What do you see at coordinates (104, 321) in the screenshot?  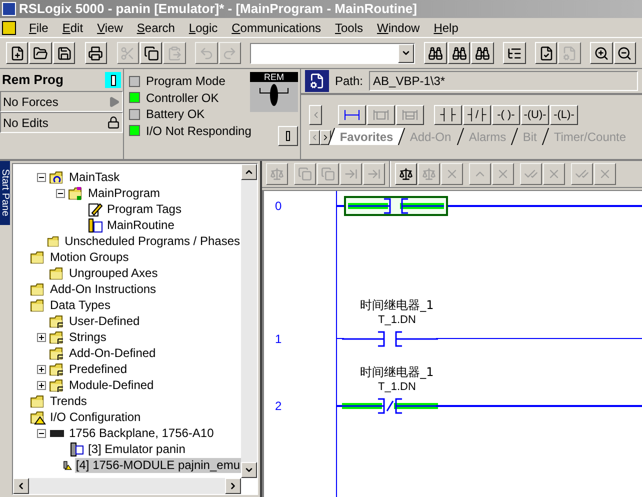 I see `tree-item: User-Defined` at bounding box center [104, 321].